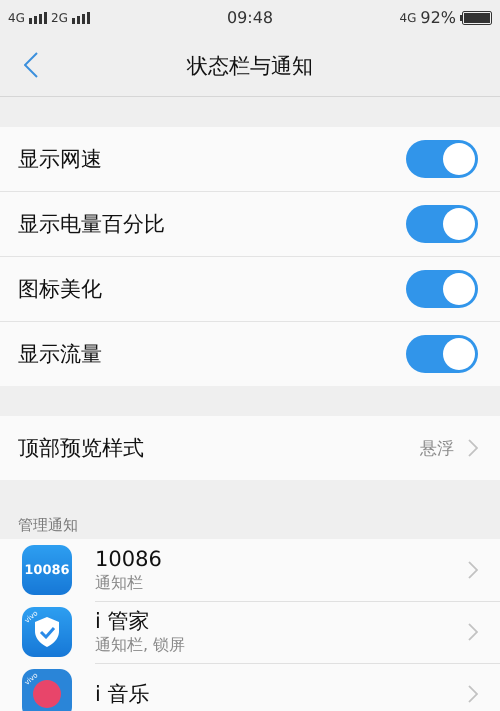 The width and height of the screenshot is (500, 711). I want to click on setting-label: 显示流量, so click(60, 354).